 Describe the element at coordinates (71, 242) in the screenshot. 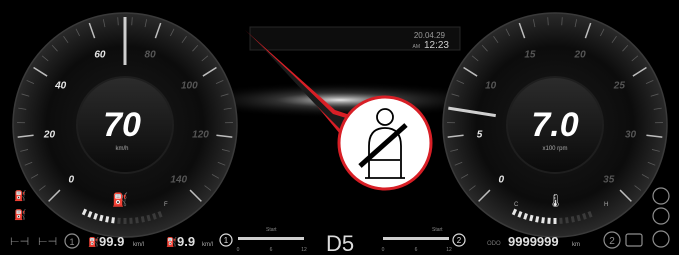

I see `trip1-badge-label: 1` at that location.